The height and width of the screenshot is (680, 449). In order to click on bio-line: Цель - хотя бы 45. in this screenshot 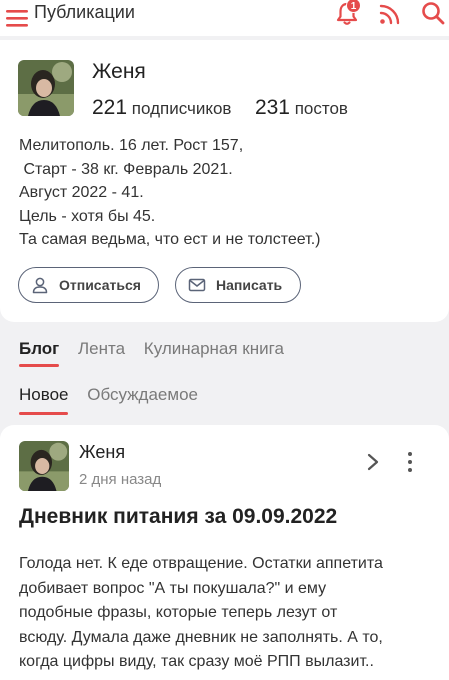, I will do `click(87, 216)`.